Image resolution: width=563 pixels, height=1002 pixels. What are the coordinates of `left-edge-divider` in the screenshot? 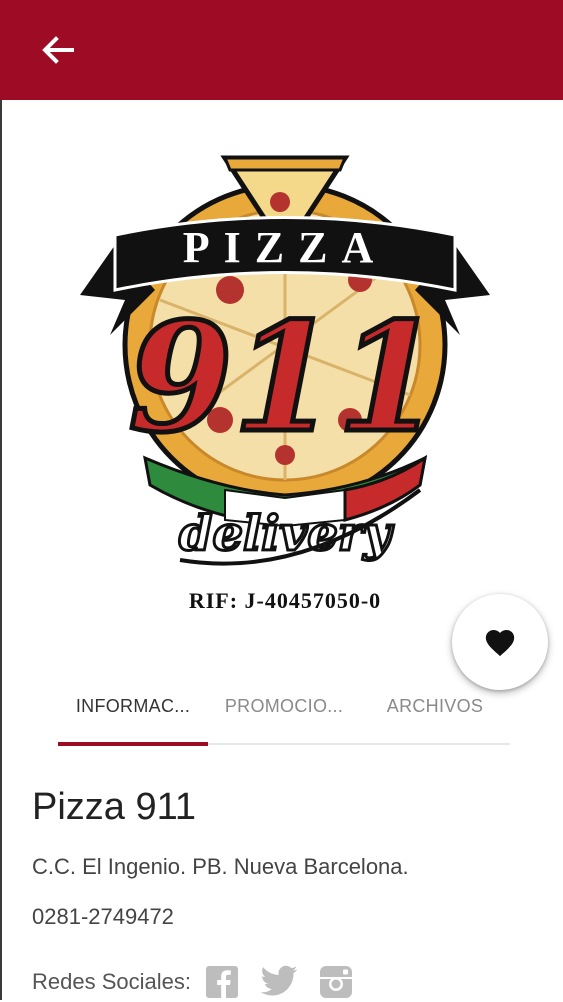 It's located at (1, 550).